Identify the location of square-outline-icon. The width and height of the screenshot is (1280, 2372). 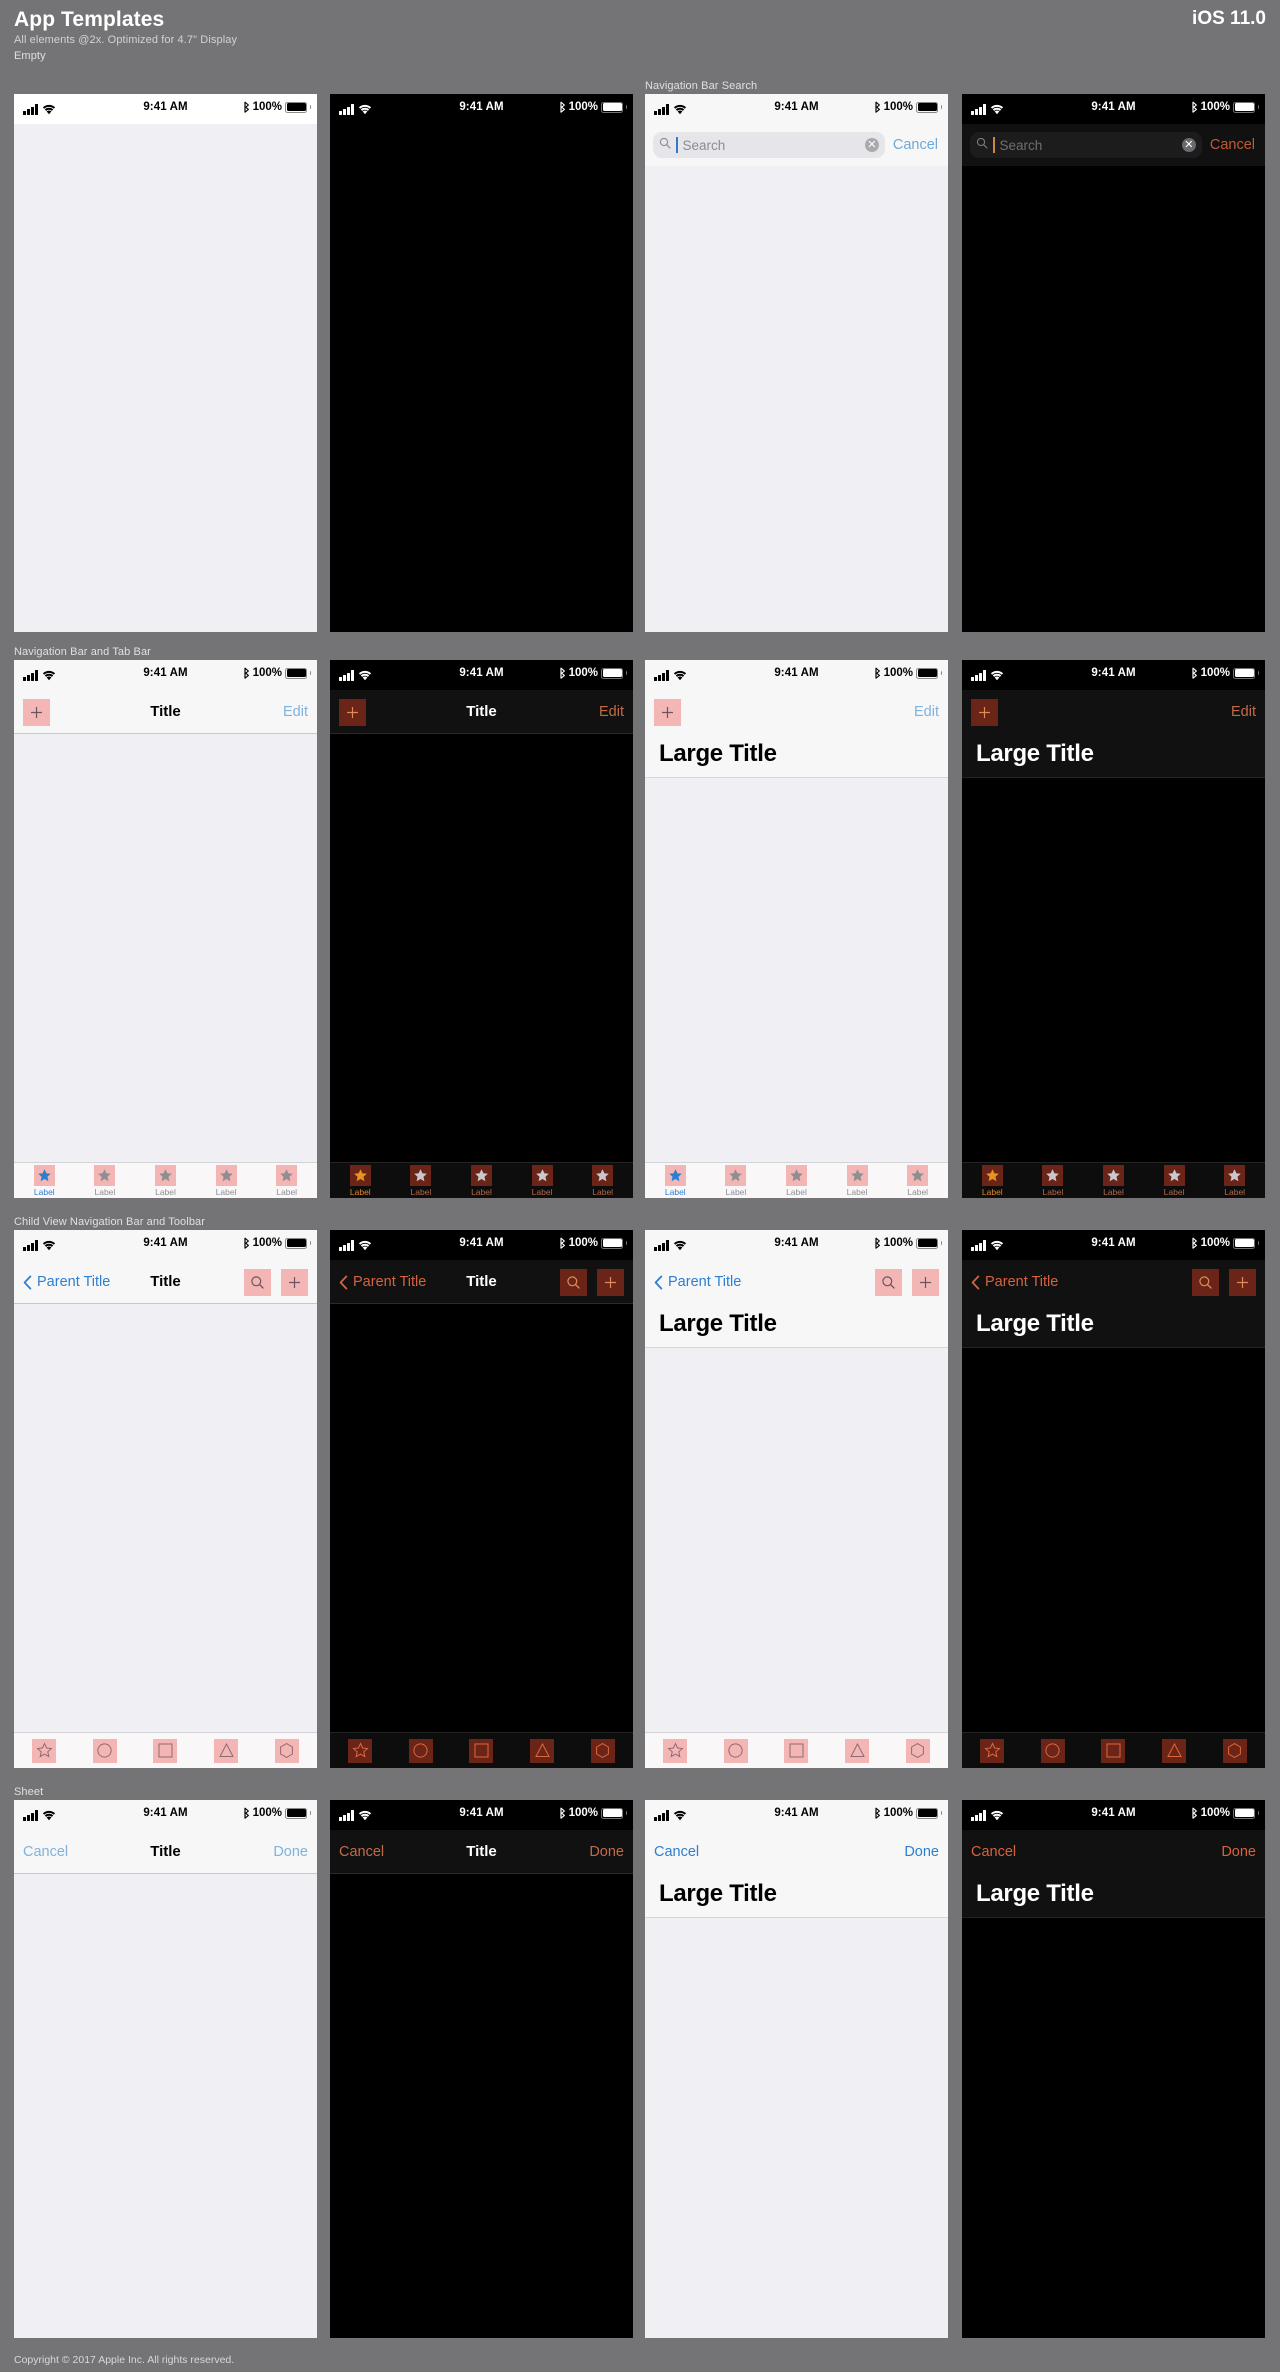
(796, 1750).